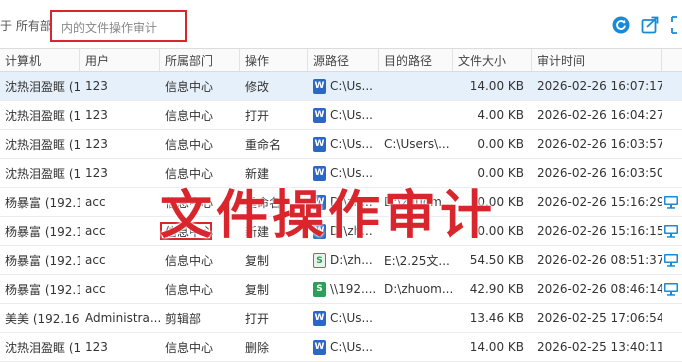  Describe the element at coordinates (492, 60) in the screenshot. I see `column-header-file-size: 文件大小` at that location.